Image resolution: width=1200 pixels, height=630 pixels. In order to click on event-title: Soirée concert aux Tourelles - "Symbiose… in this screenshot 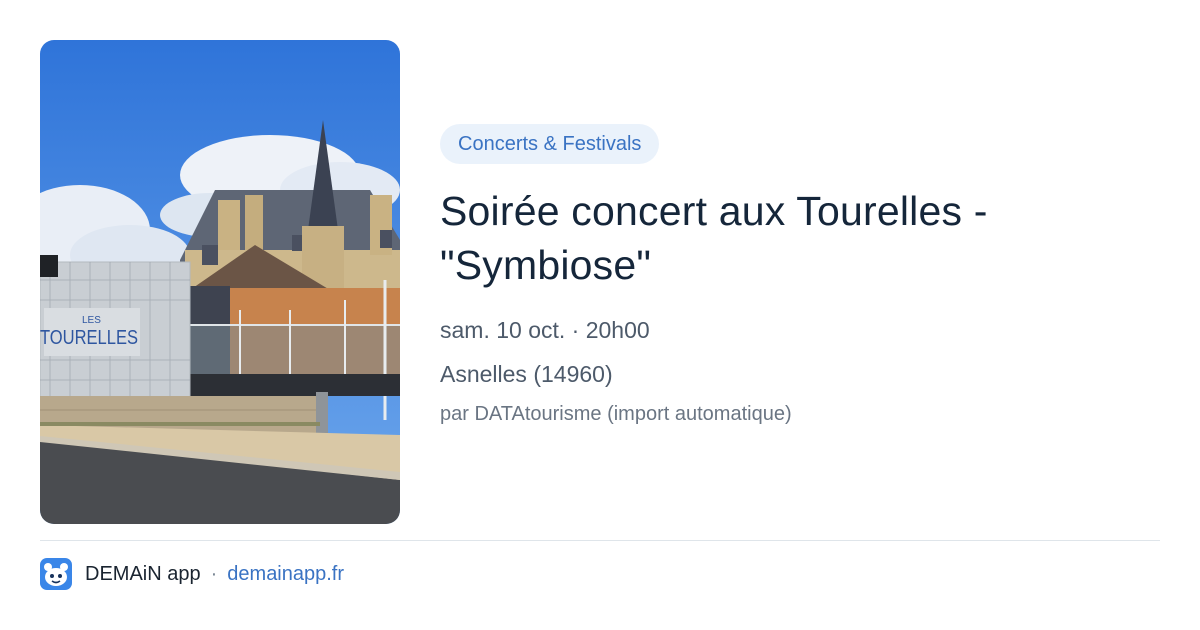, I will do `click(800, 238)`.